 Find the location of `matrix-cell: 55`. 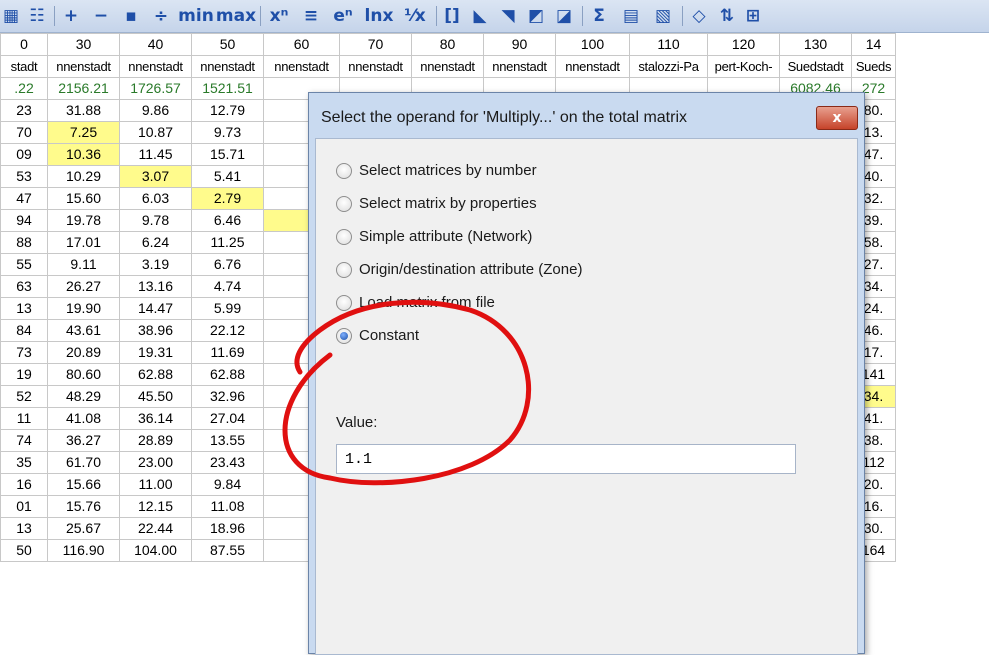

matrix-cell: 55 is located at coordinates (24, 264).